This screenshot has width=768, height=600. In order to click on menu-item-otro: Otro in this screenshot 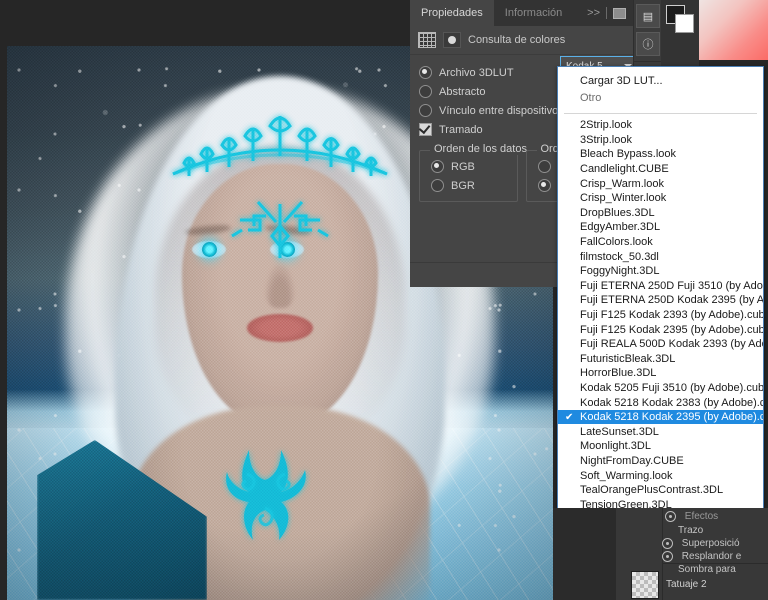, I will do `click(660, 97)`.